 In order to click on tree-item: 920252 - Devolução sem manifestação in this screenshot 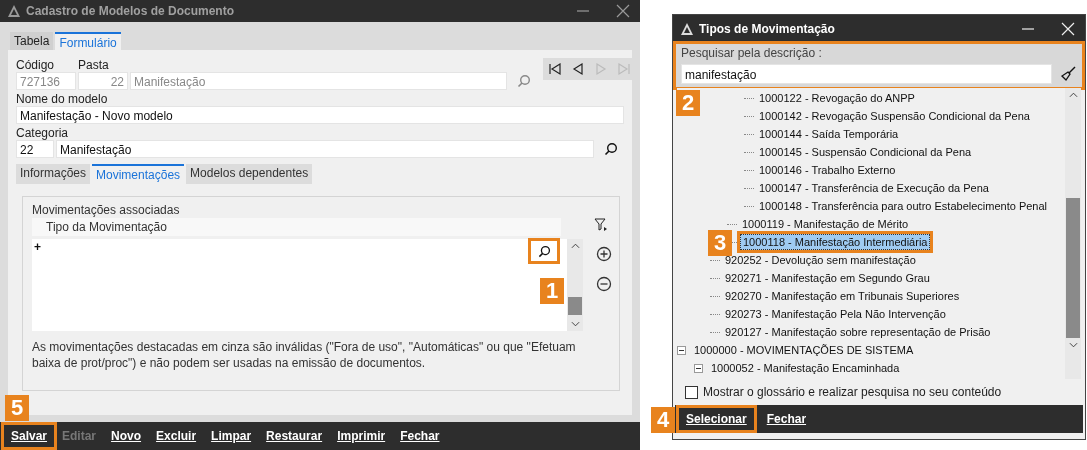, I will do `click(820, 260)`.